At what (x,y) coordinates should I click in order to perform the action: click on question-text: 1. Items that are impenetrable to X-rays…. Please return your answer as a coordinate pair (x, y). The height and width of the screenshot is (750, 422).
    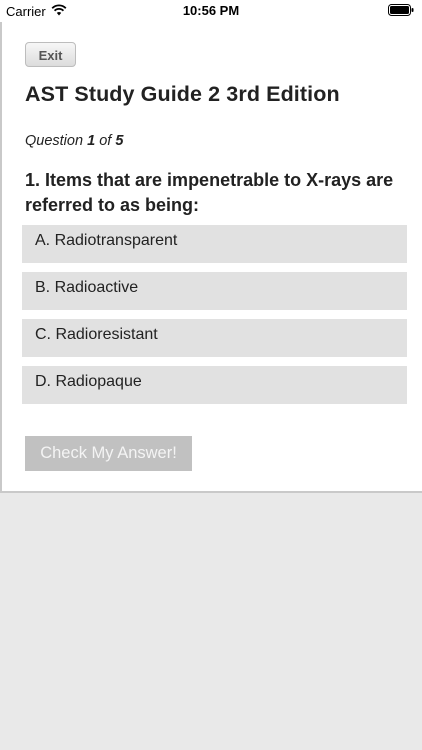
    Looking at the image, I should click on (209, 192).